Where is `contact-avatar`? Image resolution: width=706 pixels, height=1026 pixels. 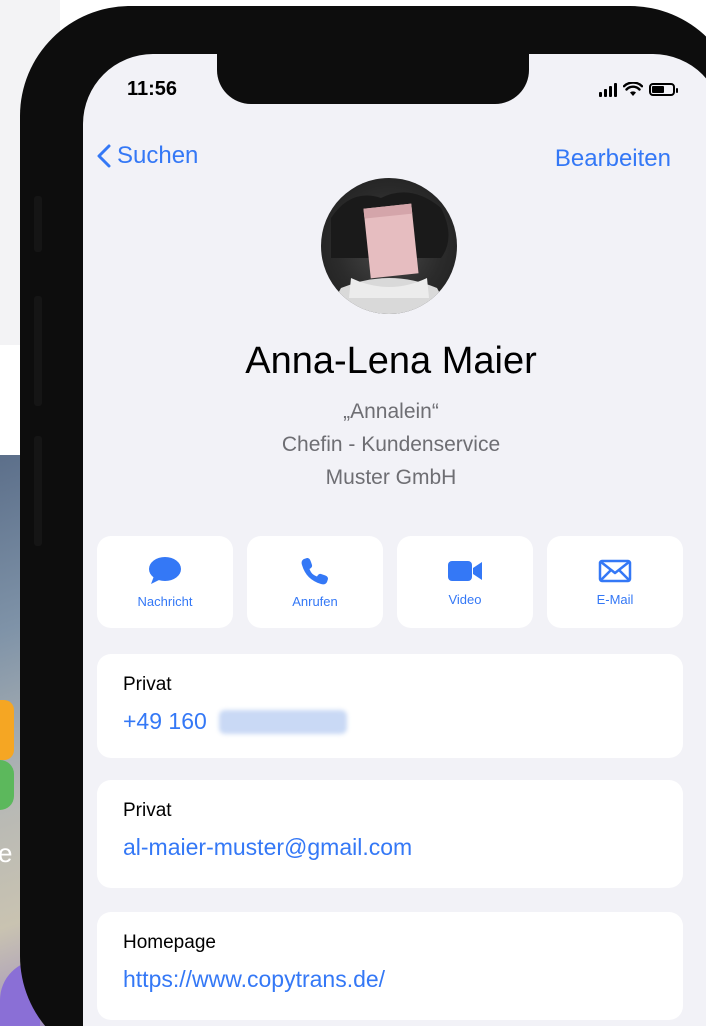 contact-avatar is located at coordinates (389, 246).